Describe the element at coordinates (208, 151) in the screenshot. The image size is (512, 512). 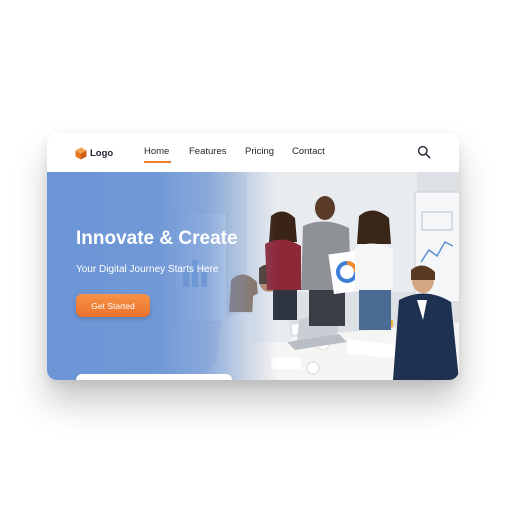
I see `nav-item-features: Features` at that location.